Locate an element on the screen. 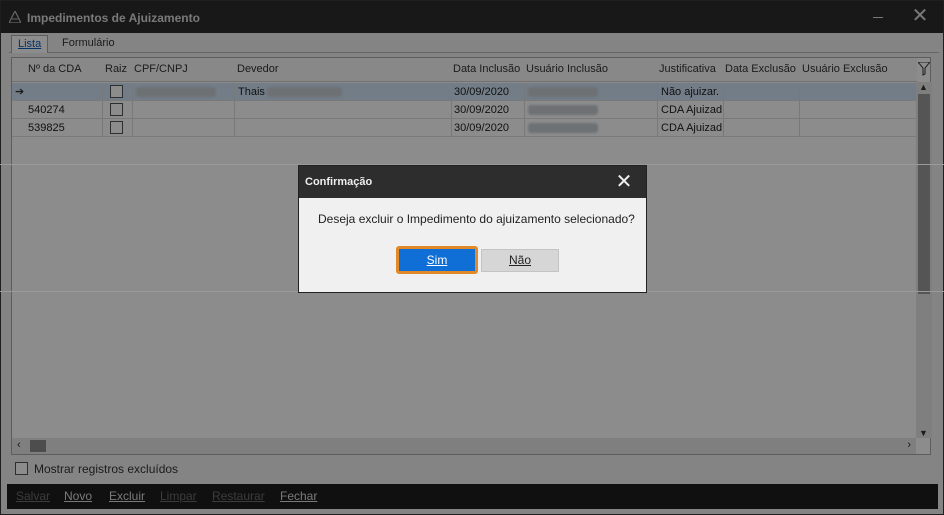 This screenshot has height=515, width=944. no-button: Não is located at coordinates (520, 260).